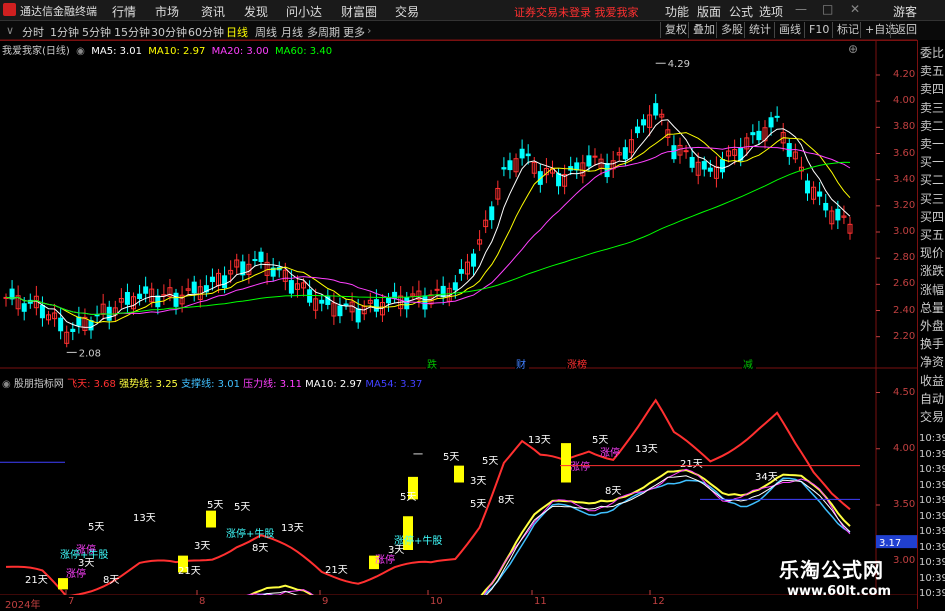 The image size is (945, 611). Describe the element at coordinates (932, 399) in the screenshot. I see `side-panel-label: 自动` at that location.